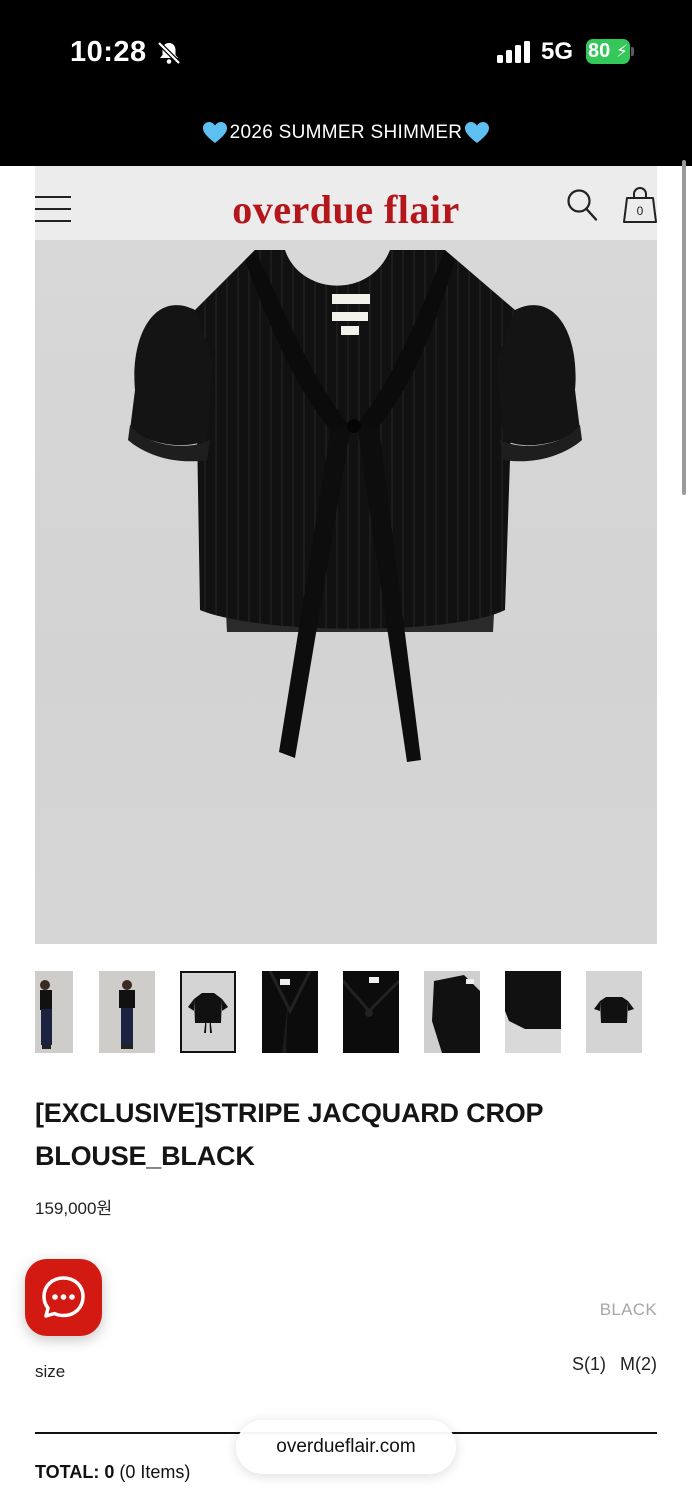 The image size is (692, 1500). I want to click on color-option: BLACK, so click(628, 1310).